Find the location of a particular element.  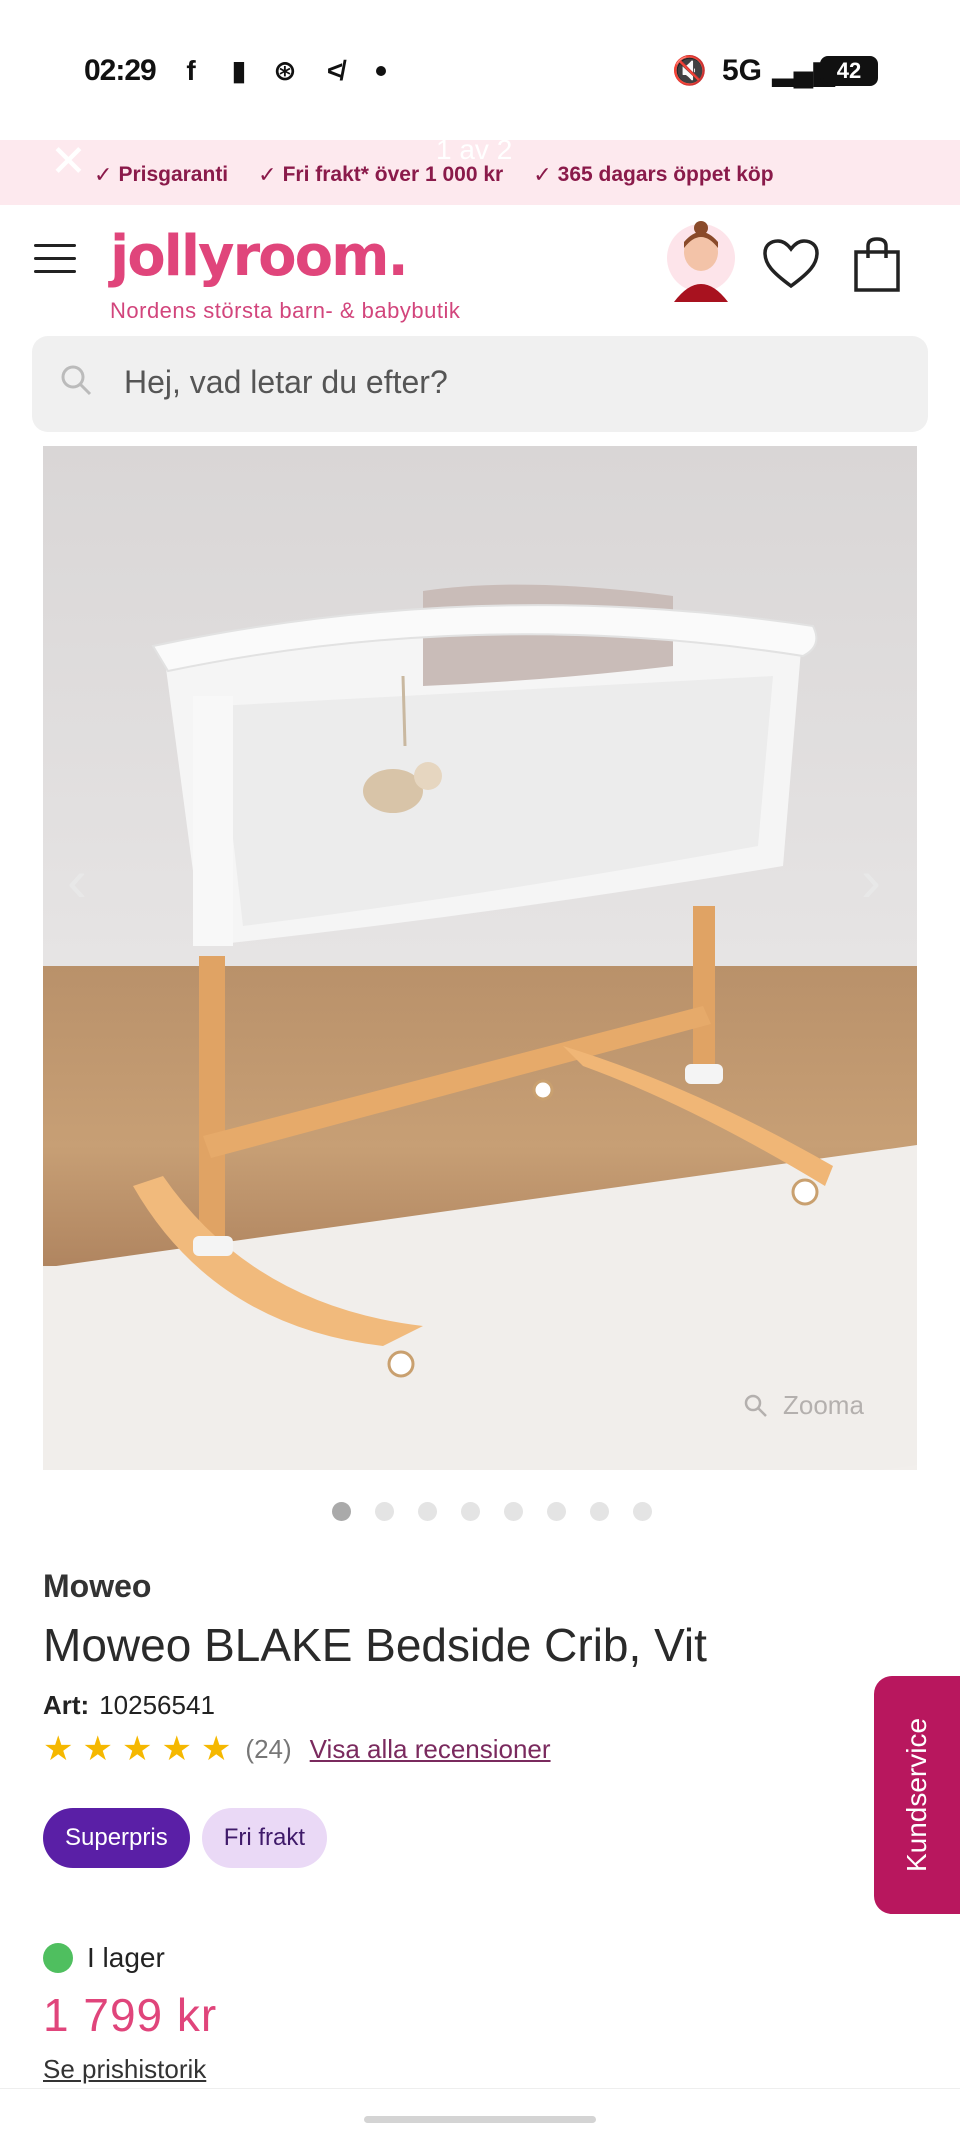

gallery-next-icon: › is located at coordinates (871, 880).